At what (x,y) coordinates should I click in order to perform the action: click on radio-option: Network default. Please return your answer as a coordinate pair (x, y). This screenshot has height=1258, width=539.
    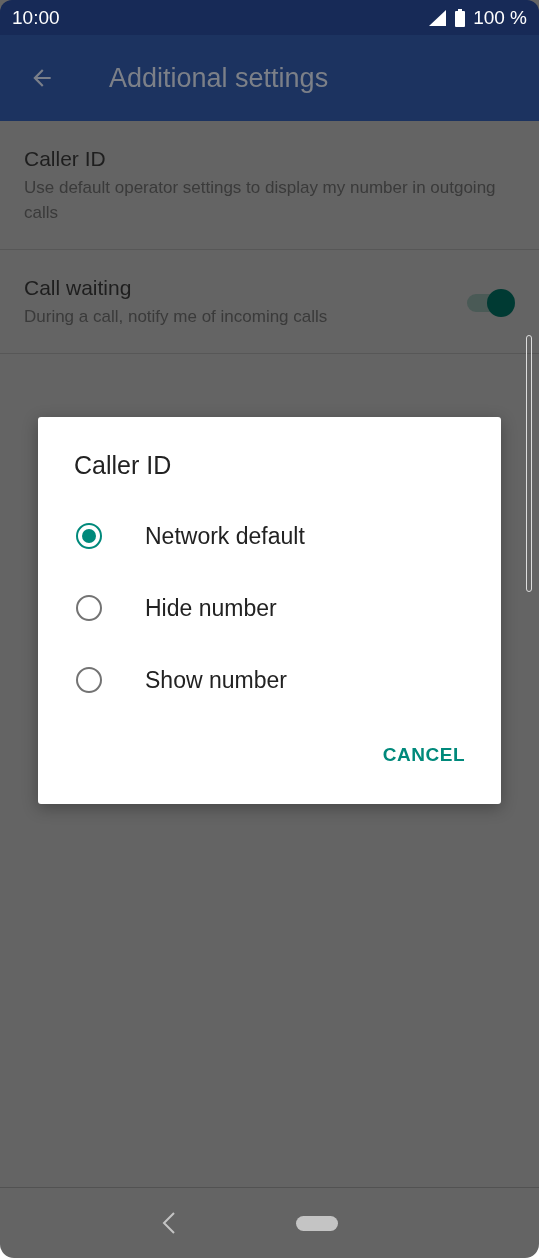
    Looking at the image, I should click on (269, 536).